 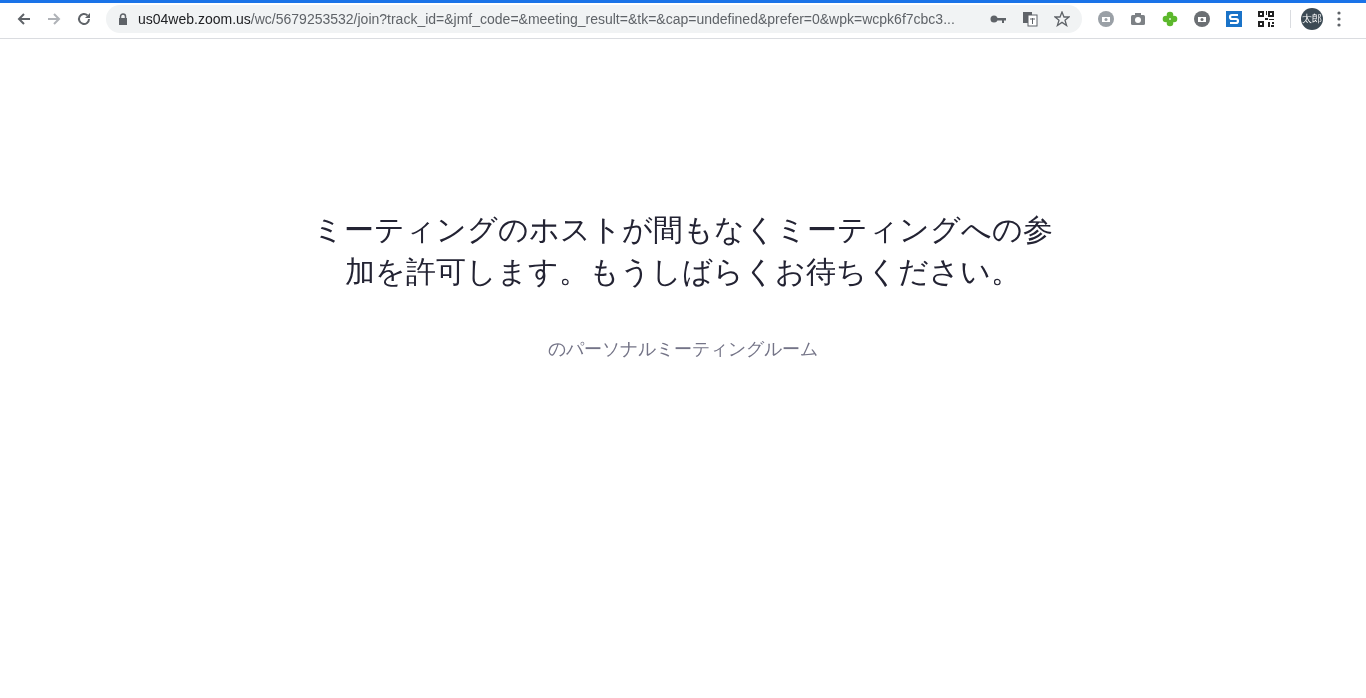 I want to click on translate-icon, so click(x=1030, y=19).